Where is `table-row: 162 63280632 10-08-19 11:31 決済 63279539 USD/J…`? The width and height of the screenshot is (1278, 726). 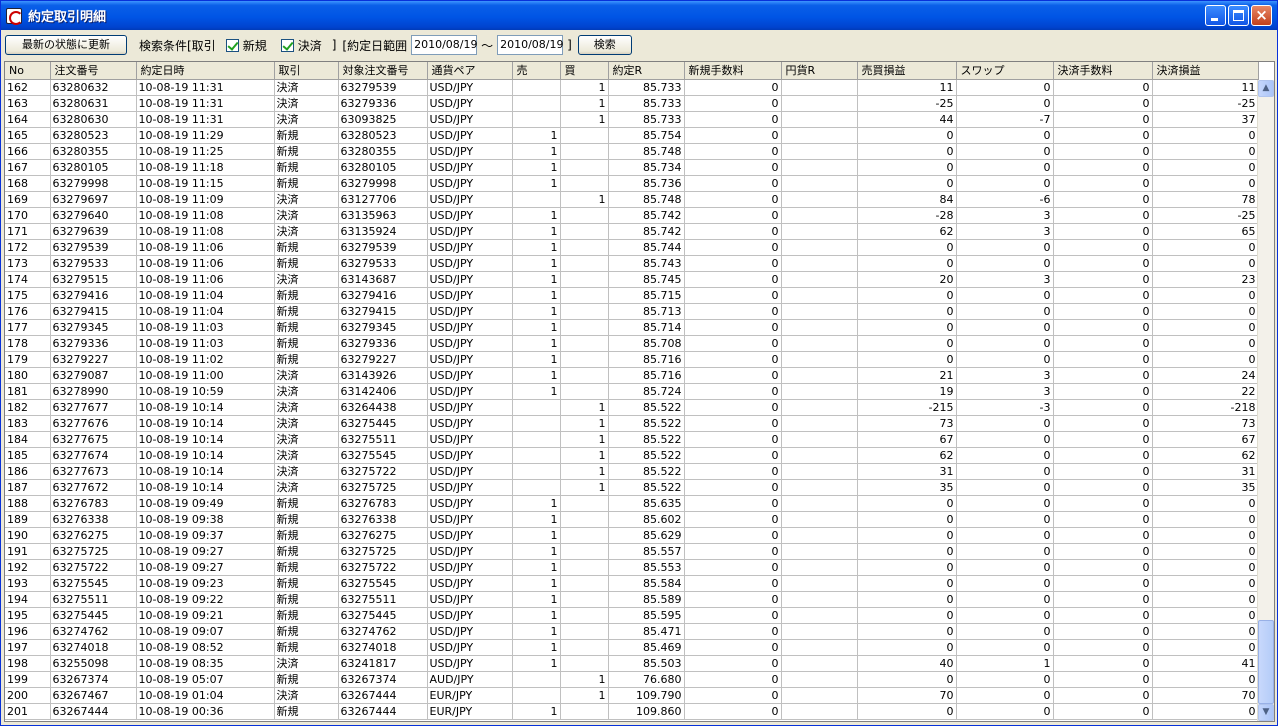 table-row: 162 63280632 10-08-19 11:31 決済 63279539 USD/J… is located at coordinates (632, 87).